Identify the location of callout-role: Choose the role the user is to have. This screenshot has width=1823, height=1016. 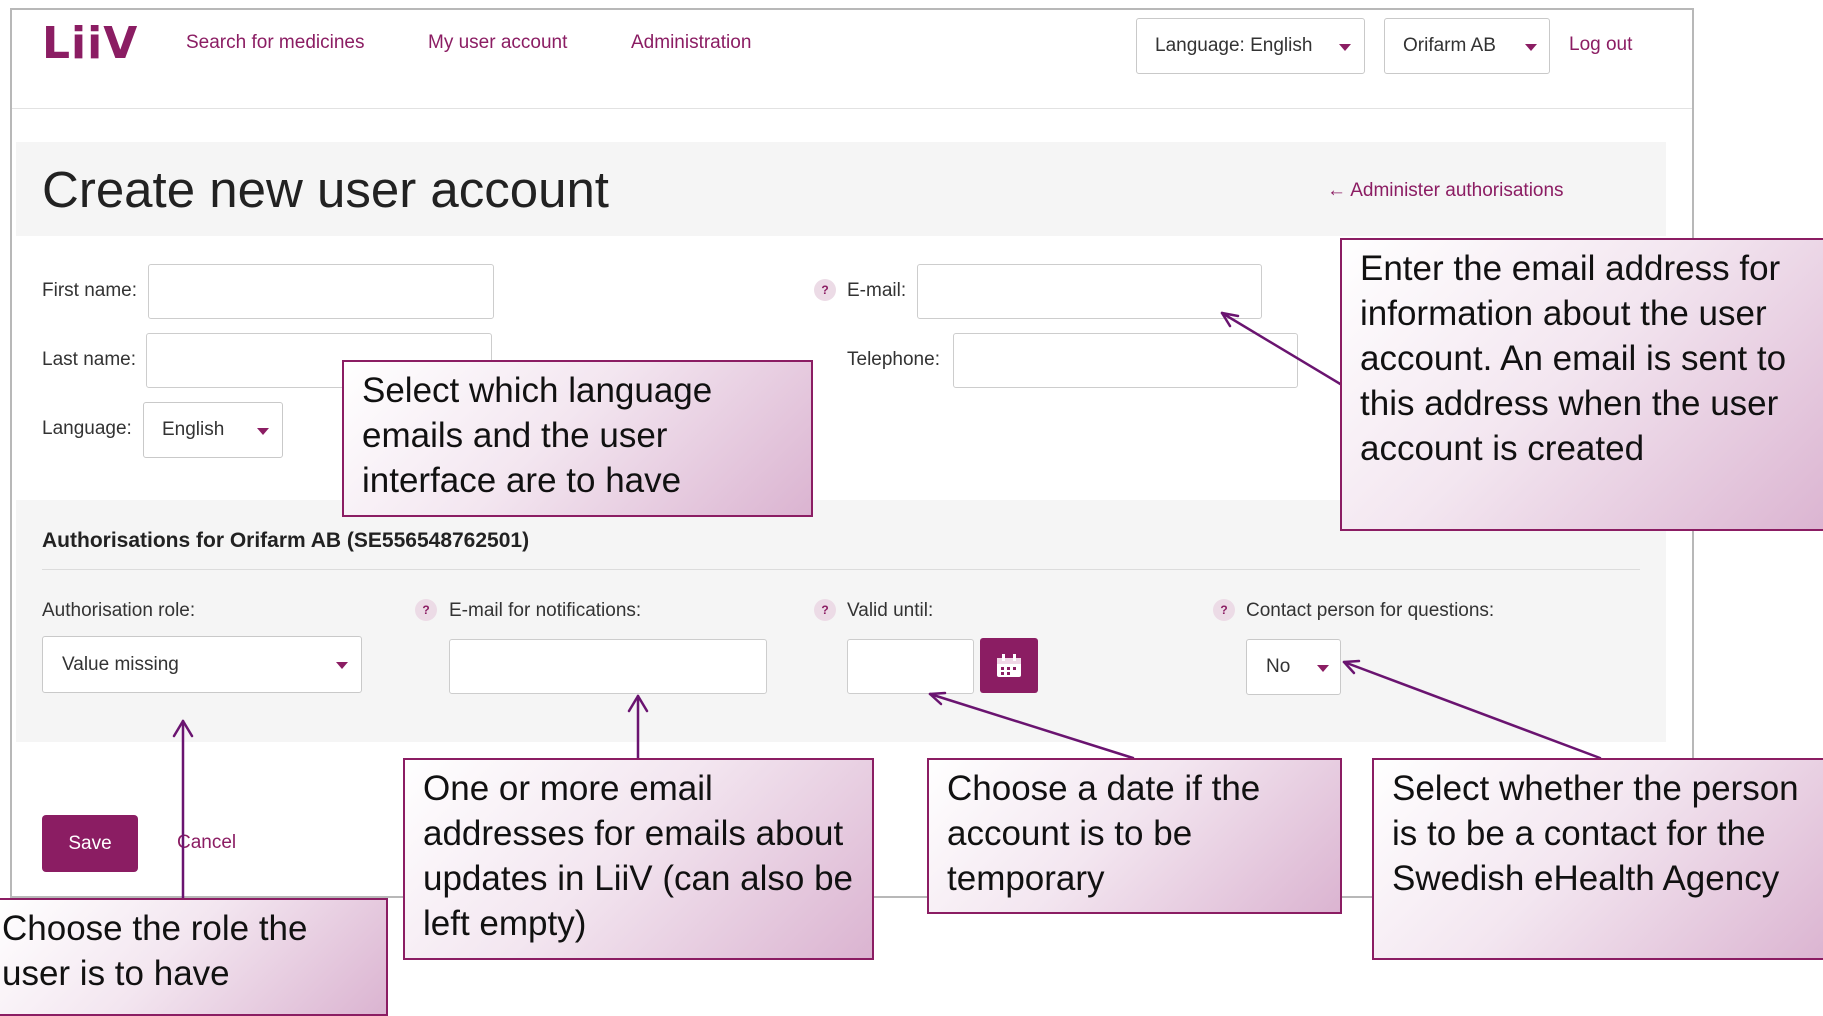
(194, 957).